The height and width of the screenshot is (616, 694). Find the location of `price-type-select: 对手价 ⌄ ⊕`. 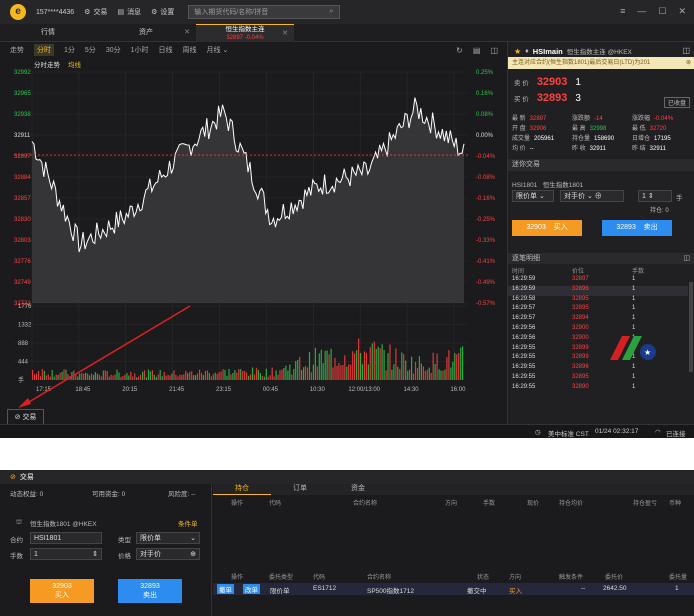

price-type-select: 对手价 ⌄ ⊕ is located at coordinates (592, 196).